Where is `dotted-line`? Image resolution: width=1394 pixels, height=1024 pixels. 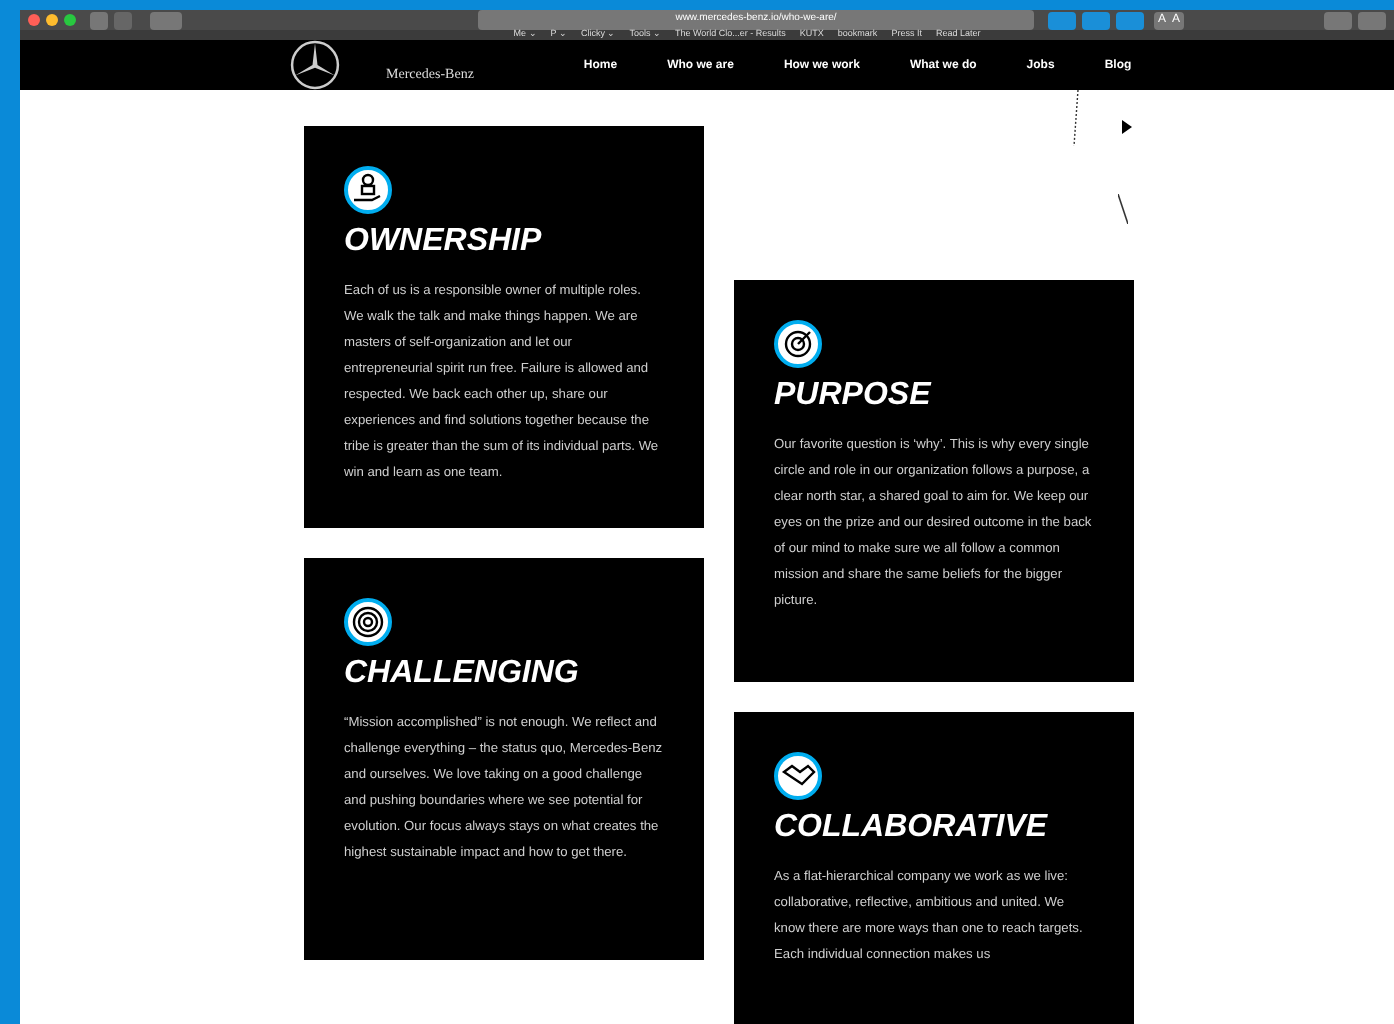 dotted-line is located at coordinates (1076, 117).